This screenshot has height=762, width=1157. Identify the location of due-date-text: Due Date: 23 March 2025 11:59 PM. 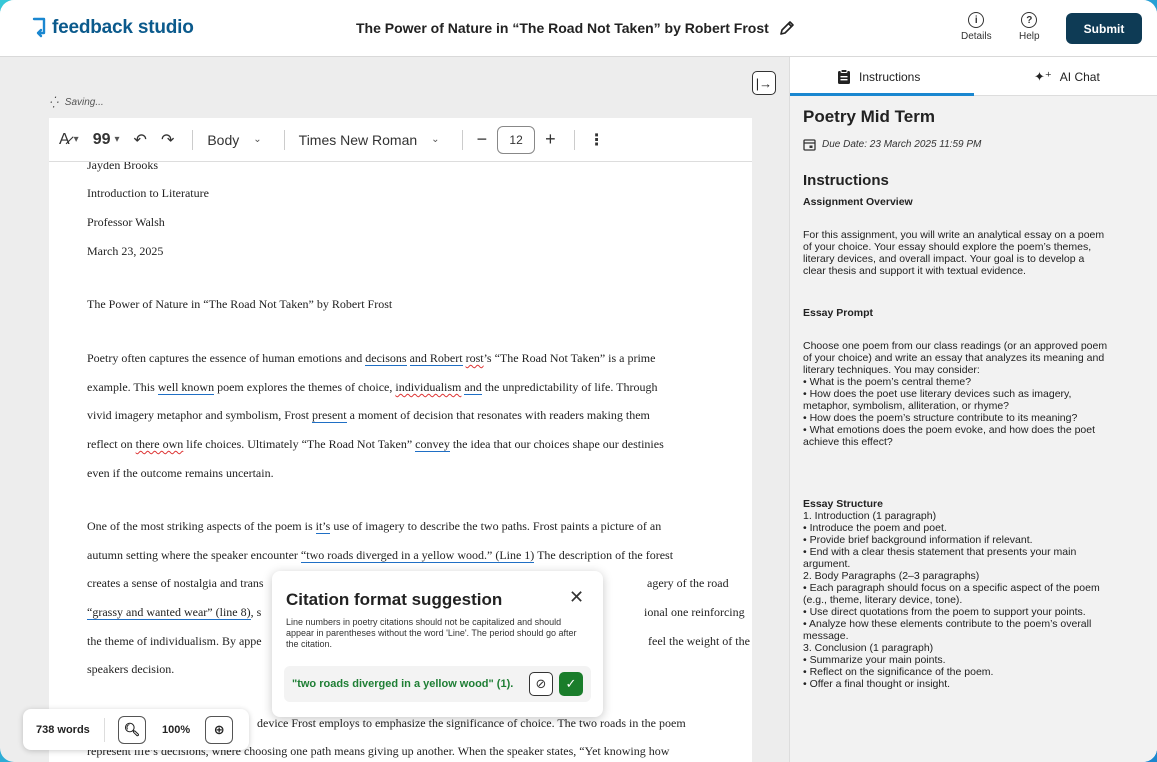
(902, 144).